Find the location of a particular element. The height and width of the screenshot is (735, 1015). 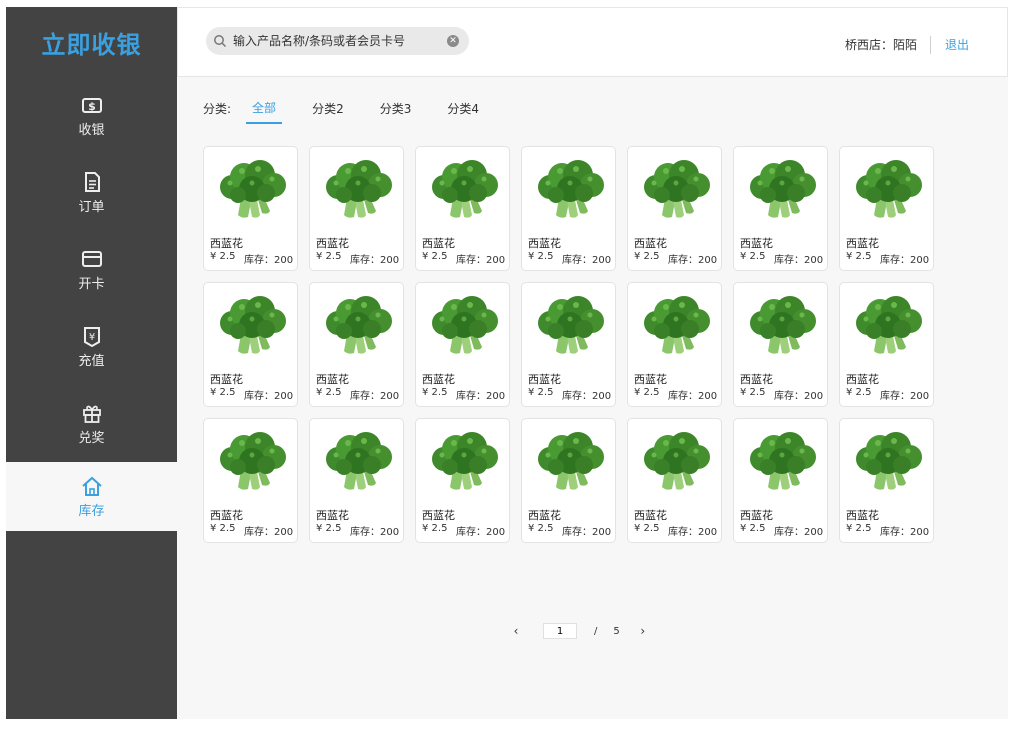

sidebar-item-label: 收银 is located at coordinates (91, 130).